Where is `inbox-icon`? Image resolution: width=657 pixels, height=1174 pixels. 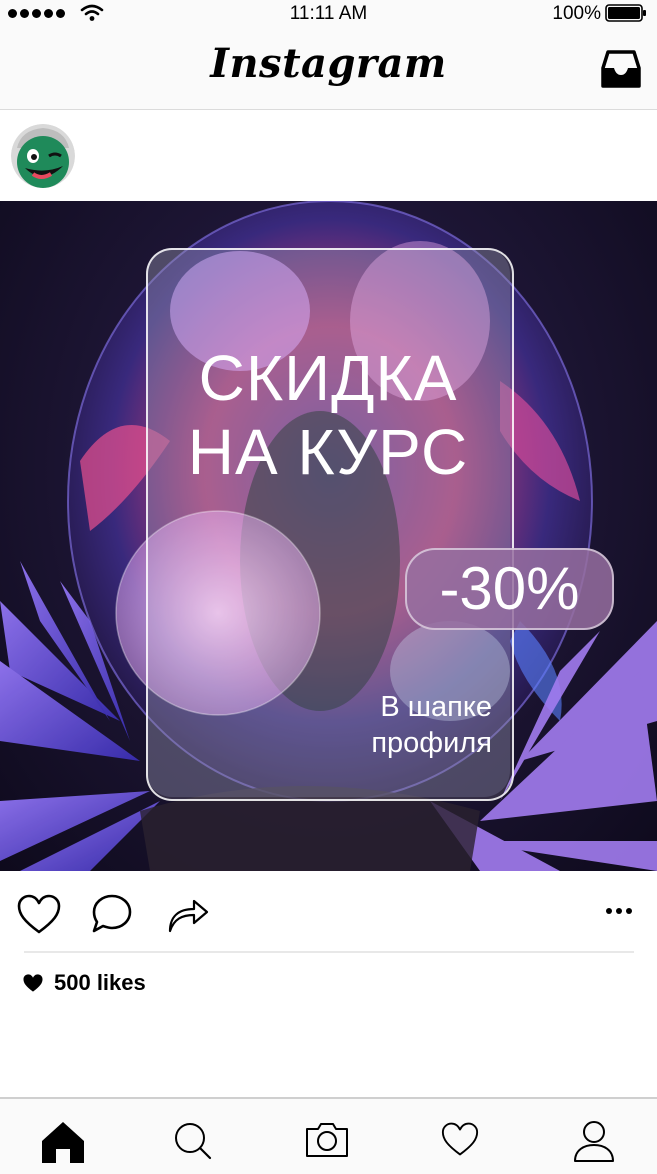 inbox-icon is located at coordinates (621, 69).